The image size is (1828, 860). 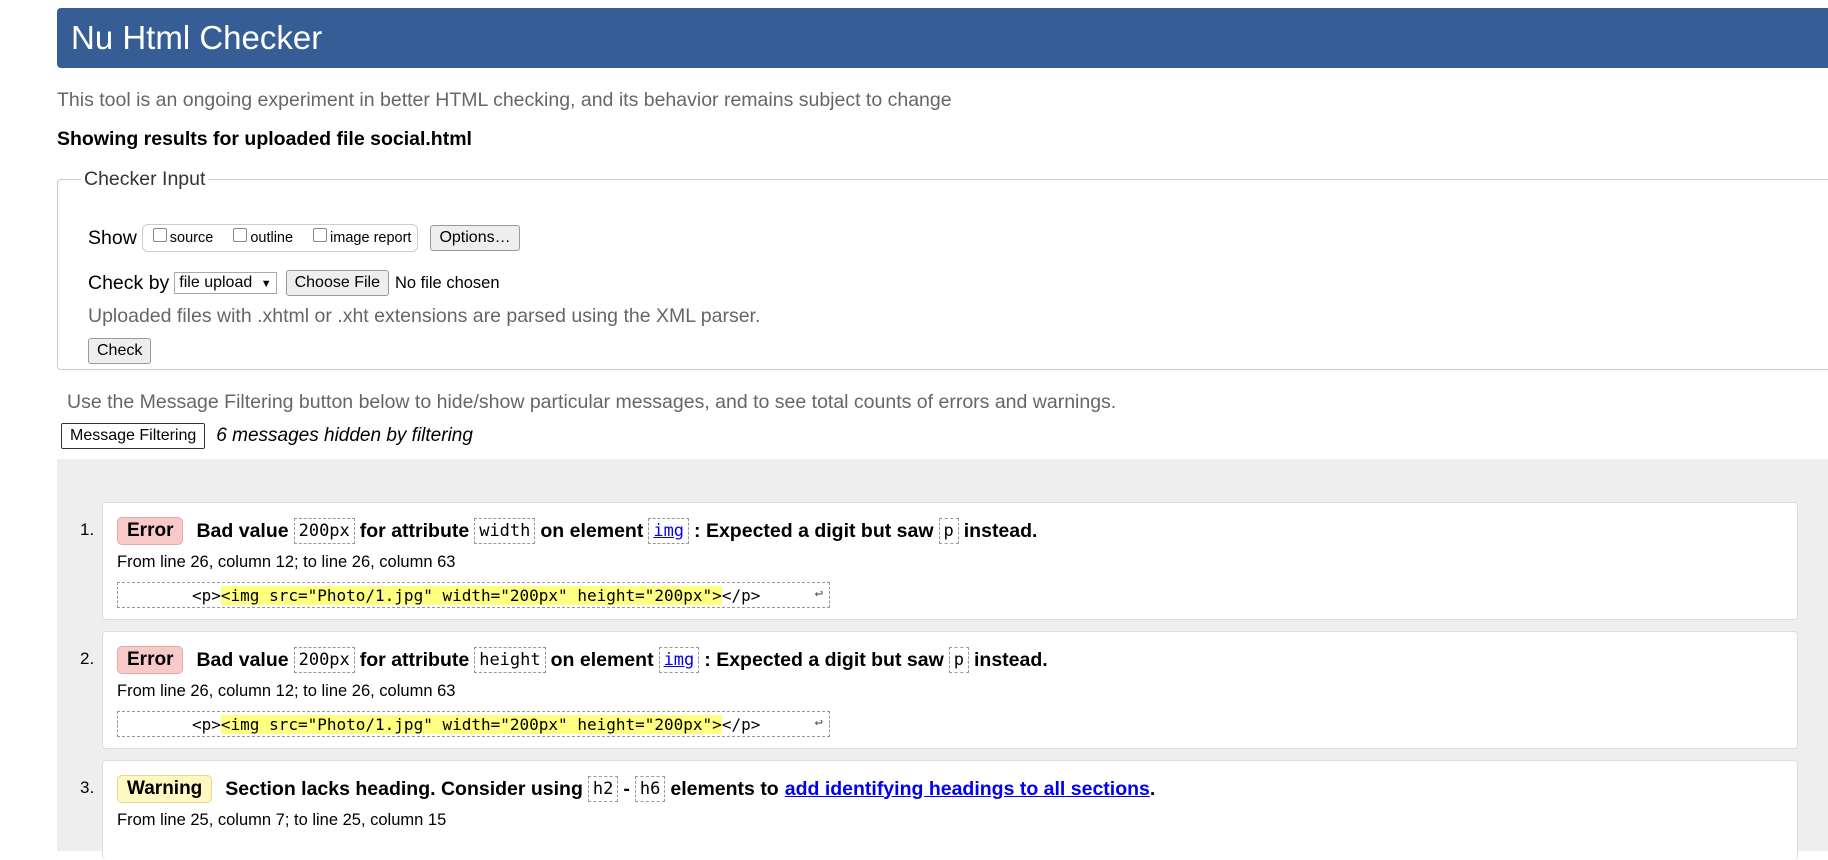 What do you see at coordinates (145, 179) in the screenshot?
I see `checker-input-legend: Checker Input` at bounding box center [145, 179].